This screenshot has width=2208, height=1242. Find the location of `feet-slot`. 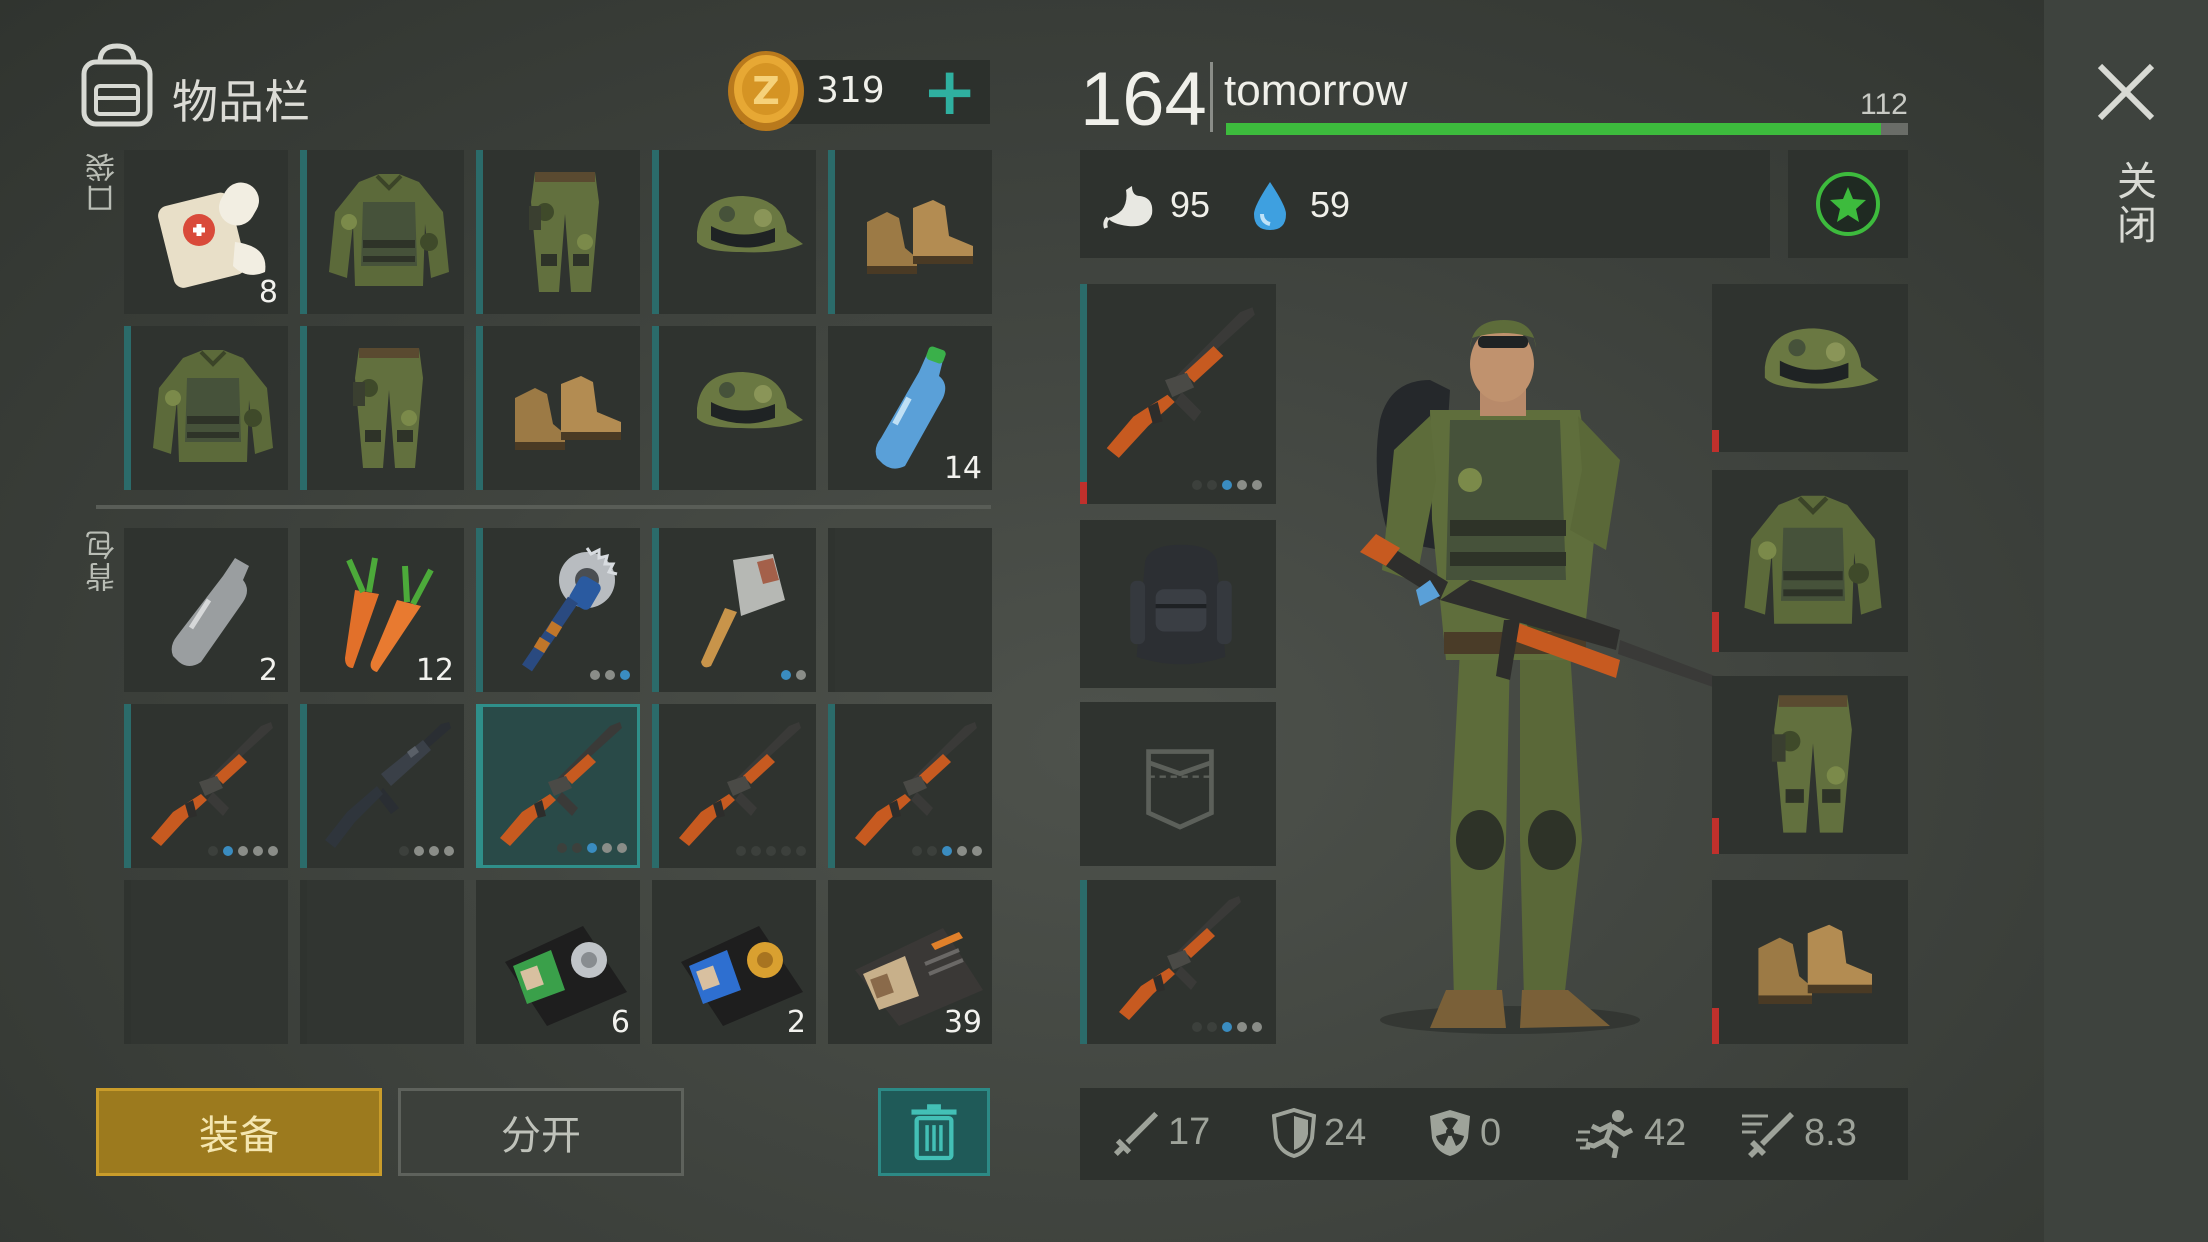

feet-slot is located at coordinates (1810, 962).